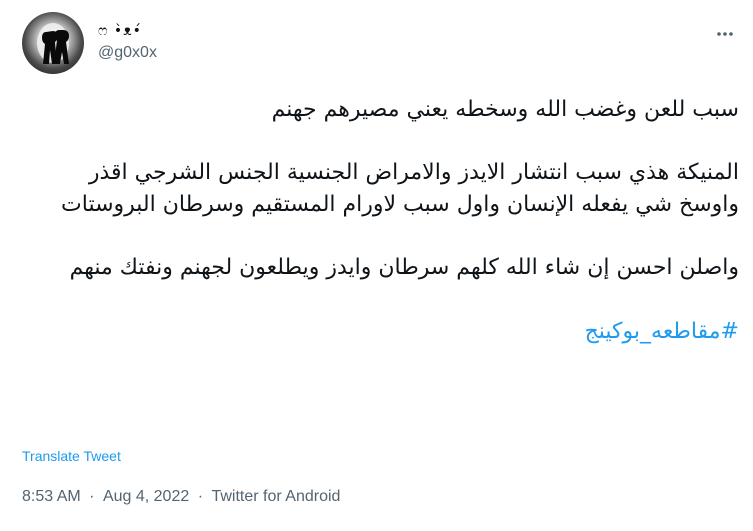 The image size is (753, 531). I want to click on avatar-image, so click(53, 43).